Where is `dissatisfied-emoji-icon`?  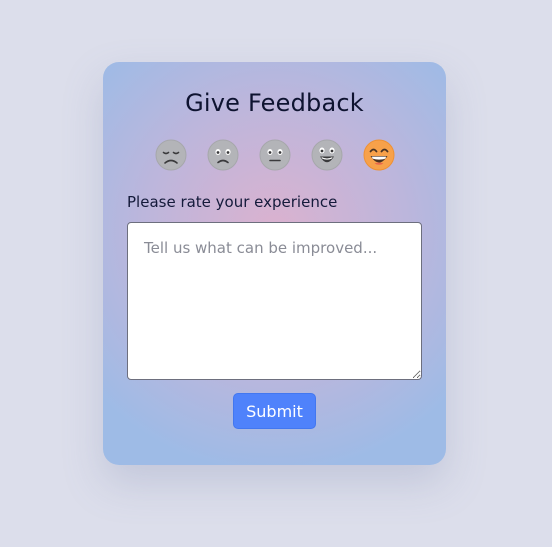 dissatisfied-emoji-icon is located at coordinates (223, 155).